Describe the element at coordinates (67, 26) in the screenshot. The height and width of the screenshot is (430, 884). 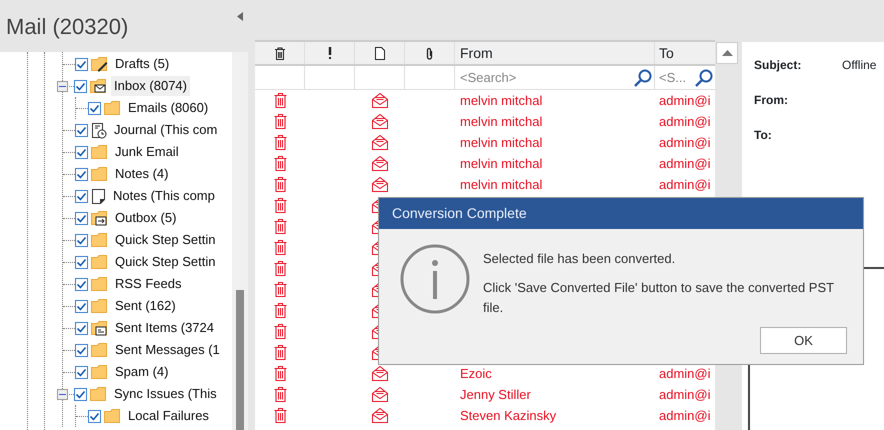
I see `panel-title: Mail (20320)` at that location.